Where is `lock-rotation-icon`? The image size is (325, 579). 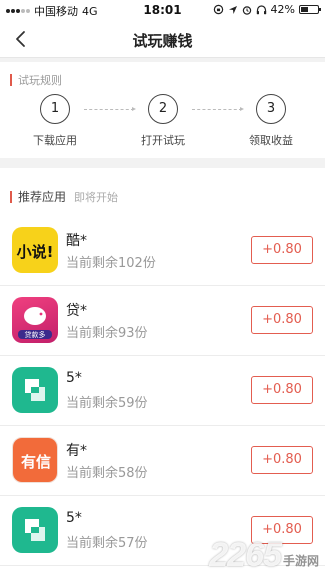
lock-rotation-icon is located at coordinates (218, 9).